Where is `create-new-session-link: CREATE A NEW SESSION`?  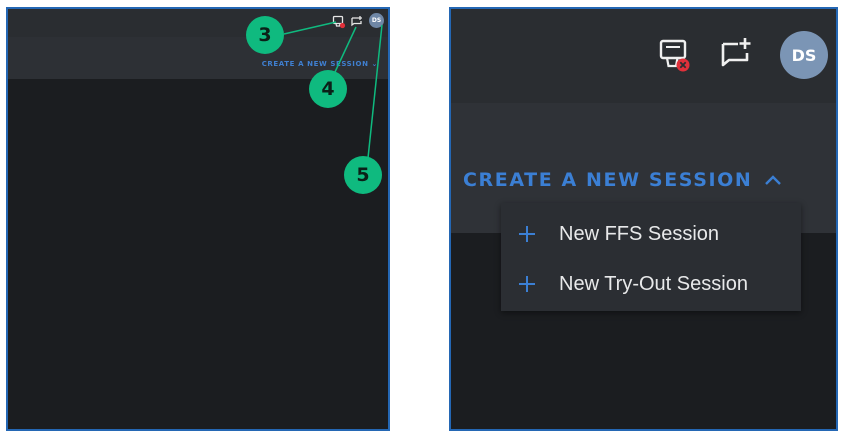
create-new-session-link: CREATE A NEW SESSION is located at coordinates (622, 180).